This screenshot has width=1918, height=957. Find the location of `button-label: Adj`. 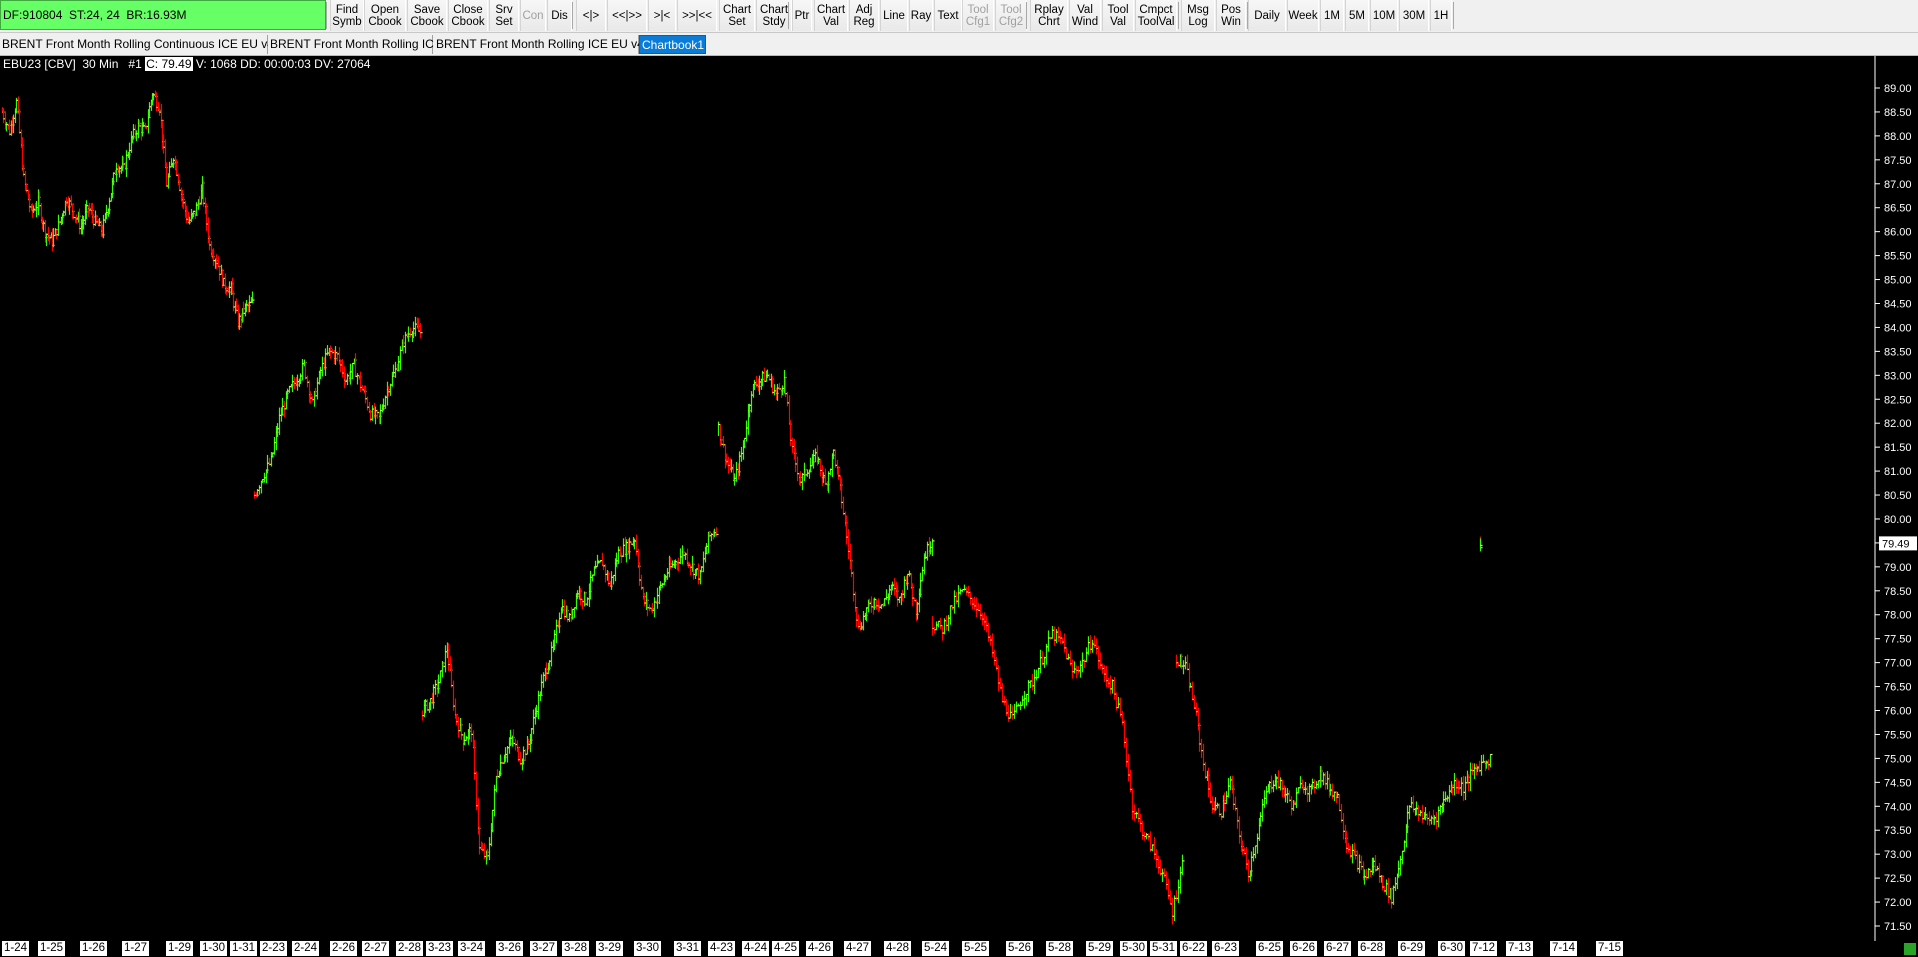

button-label: Adj is located at coordinates (864, 9).